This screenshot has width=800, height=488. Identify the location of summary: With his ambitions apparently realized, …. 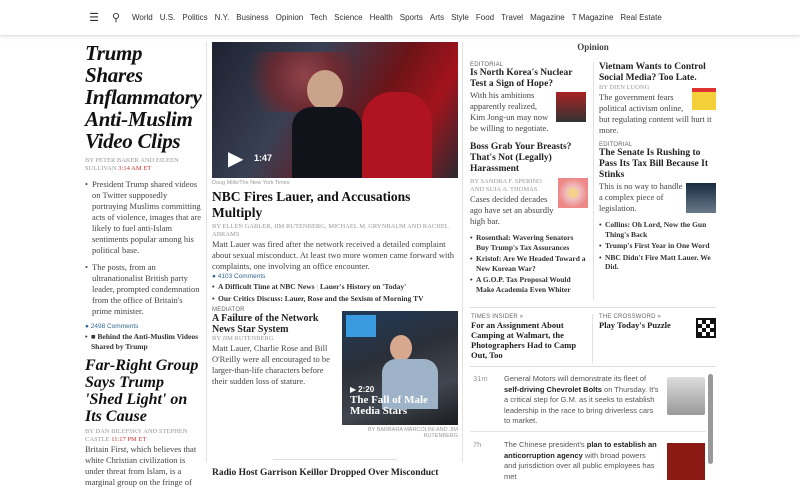
(529, 112).